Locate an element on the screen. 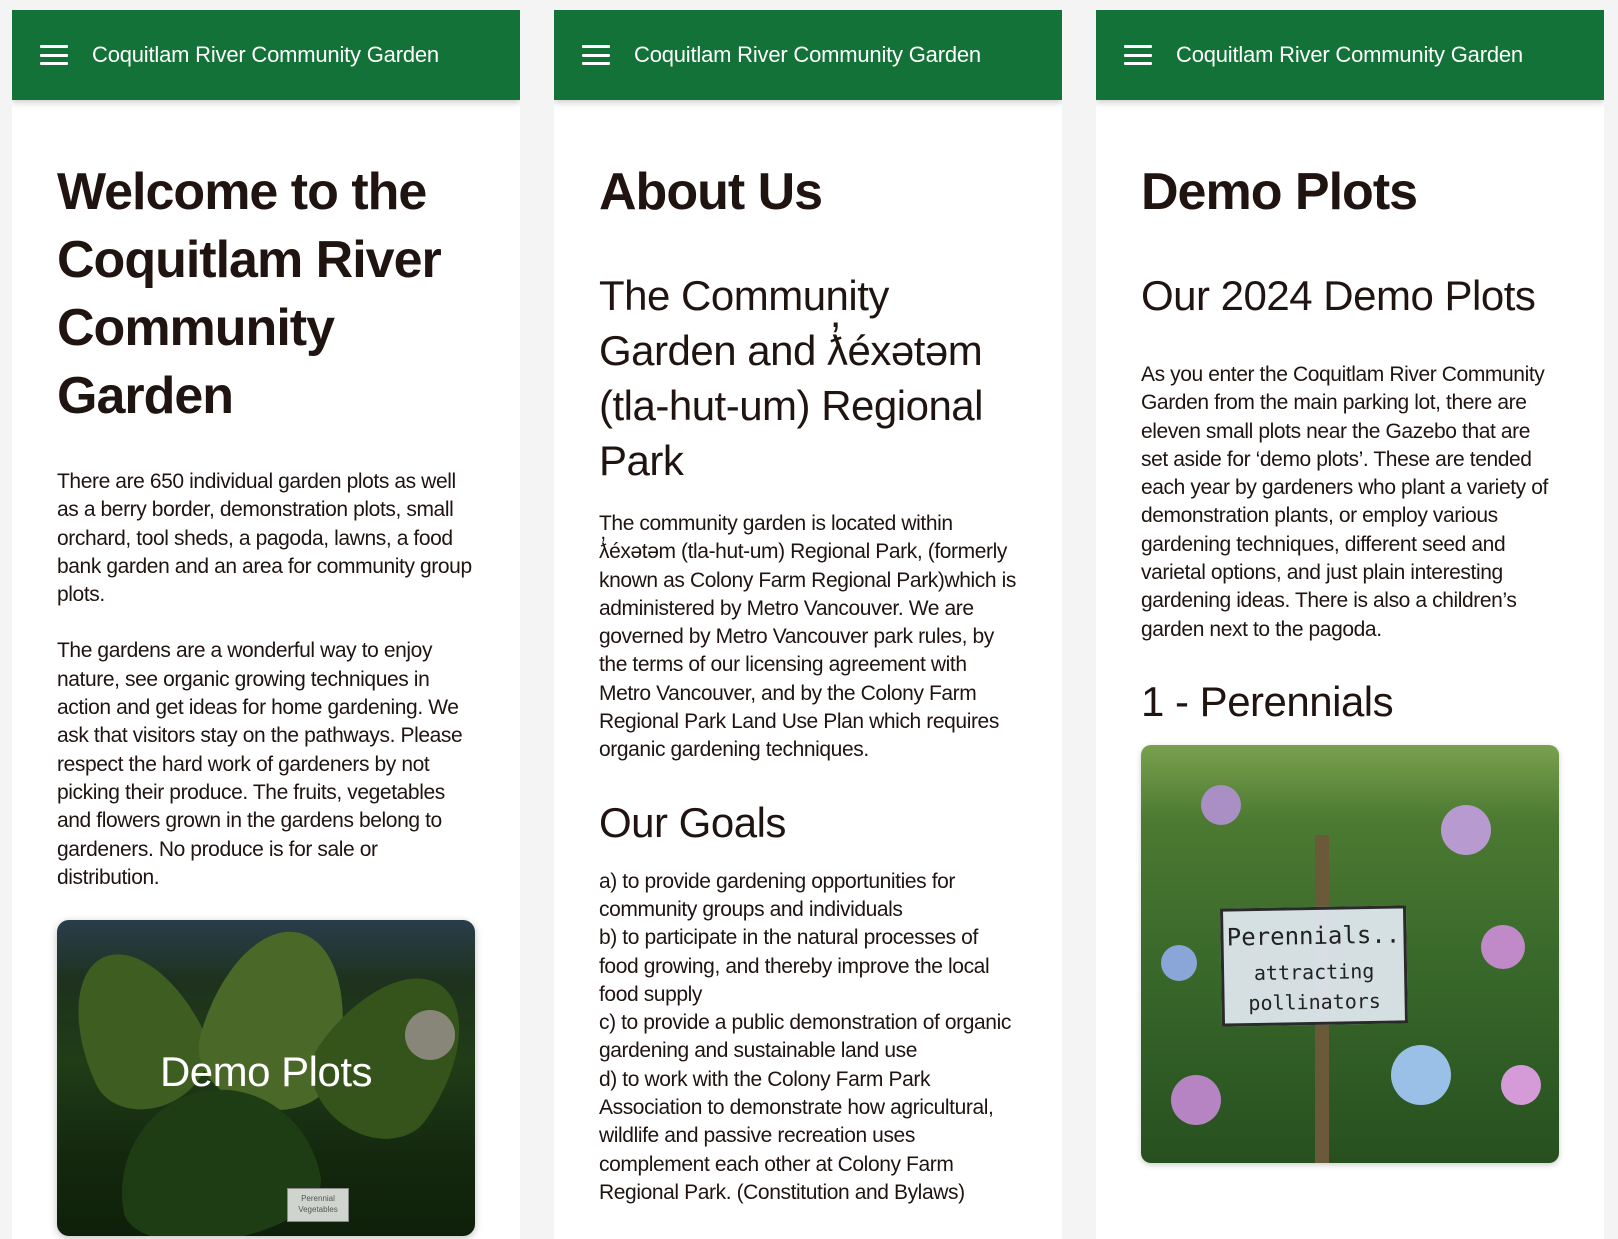 The image size is (1618, 1239). sign-line-1: Perennials.. is located at coordinates (1313, 936).